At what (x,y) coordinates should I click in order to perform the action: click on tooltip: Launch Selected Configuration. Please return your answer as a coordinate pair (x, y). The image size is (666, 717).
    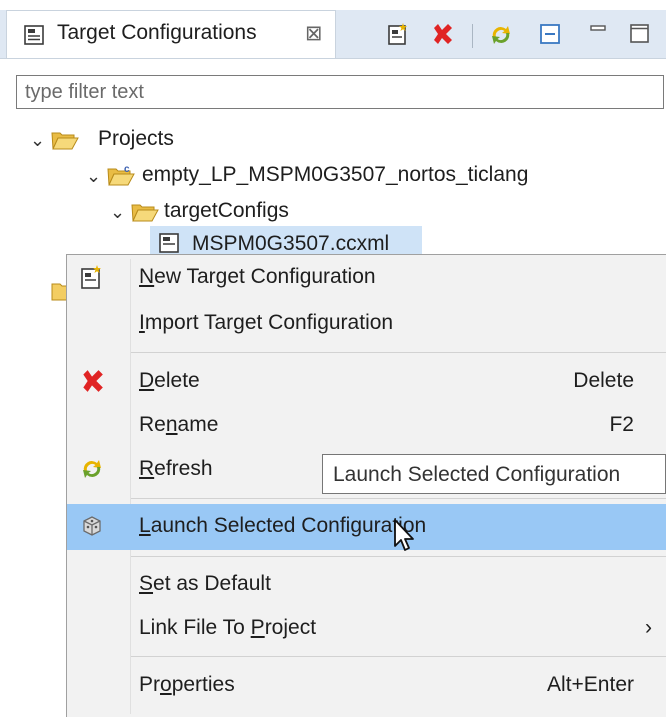
    Looking at the image, I should click on (494, 474).